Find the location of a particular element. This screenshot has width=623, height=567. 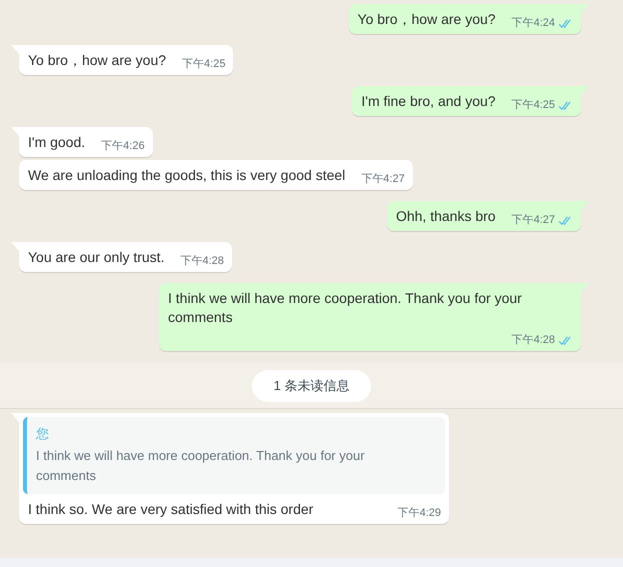

unread-divider: 1 条未读信息 is located at coordinates (312, 386).